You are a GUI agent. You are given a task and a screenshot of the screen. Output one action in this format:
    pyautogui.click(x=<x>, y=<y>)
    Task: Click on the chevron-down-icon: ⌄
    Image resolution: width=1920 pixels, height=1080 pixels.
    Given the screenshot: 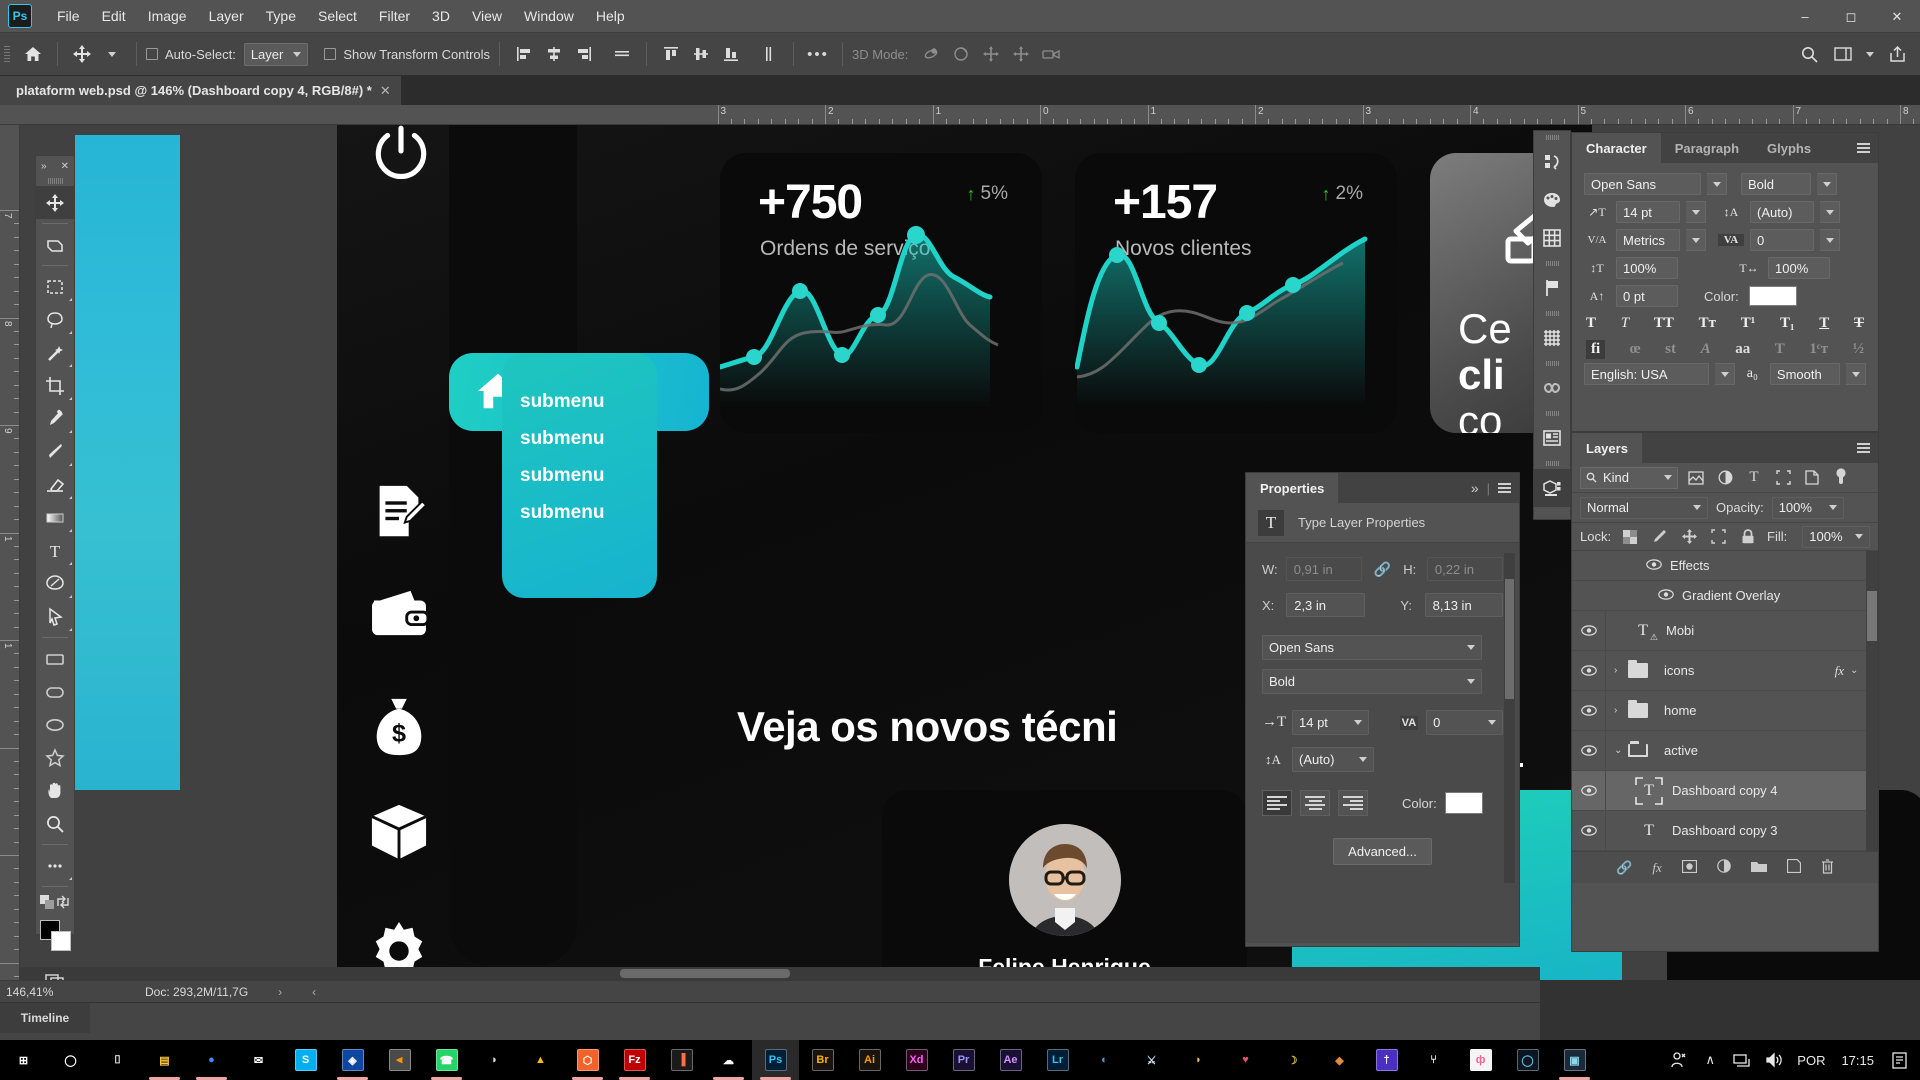 What is the action you would take?
    pyautogui.click(x=1857, y=670)
    